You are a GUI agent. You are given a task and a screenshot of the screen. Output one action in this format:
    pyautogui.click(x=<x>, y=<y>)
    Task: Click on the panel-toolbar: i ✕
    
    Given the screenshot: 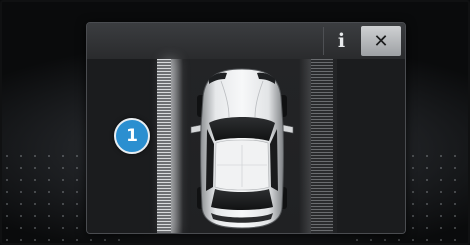 What is the action you would take?
    pyautogui.click(x=246, y=41)
    